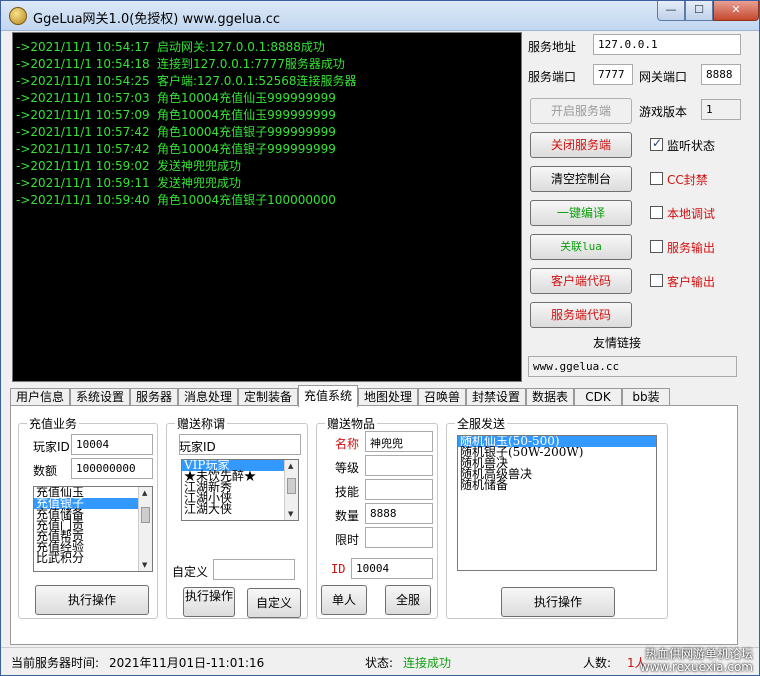 The height and width of the screenshot is (676, 760). I want to click on recharge-list-scrollbar: ▲ ▼, so click(145, 529).